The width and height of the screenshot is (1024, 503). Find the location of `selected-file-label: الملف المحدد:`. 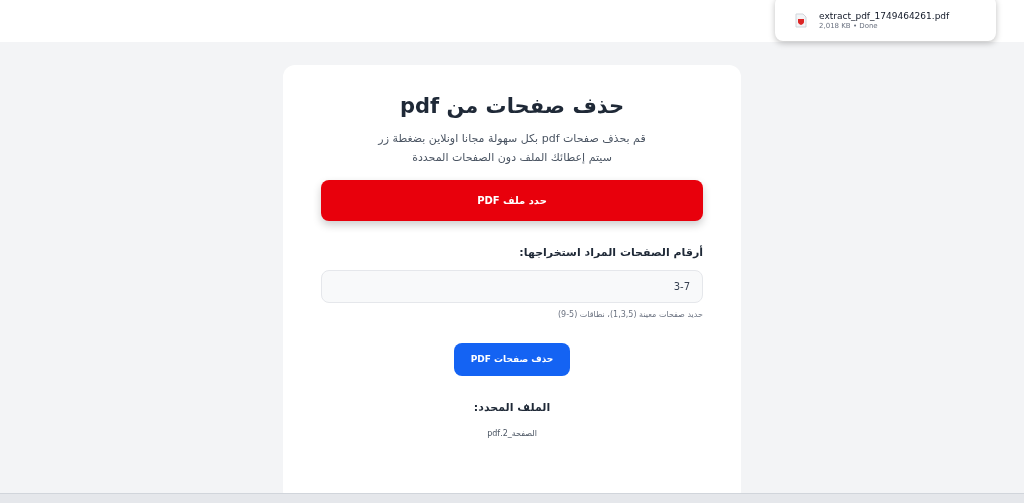

selected-file-label: الملف المحدد: is located at coordinates (512, 407).